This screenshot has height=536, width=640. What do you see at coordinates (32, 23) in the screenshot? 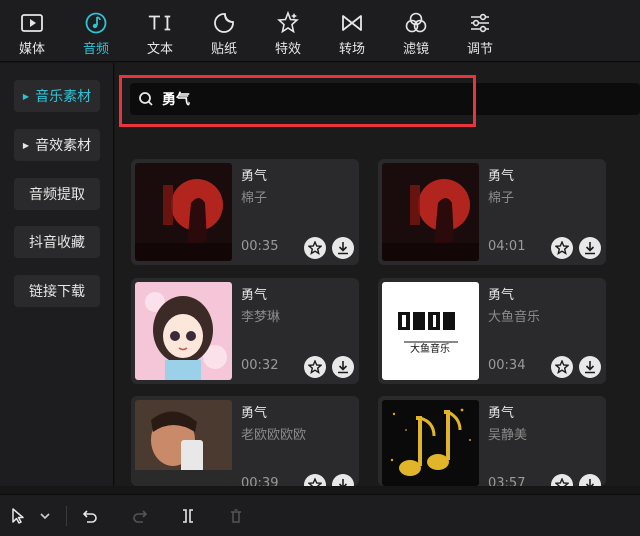
I see `media-icon` at bounding box center [32, 23].